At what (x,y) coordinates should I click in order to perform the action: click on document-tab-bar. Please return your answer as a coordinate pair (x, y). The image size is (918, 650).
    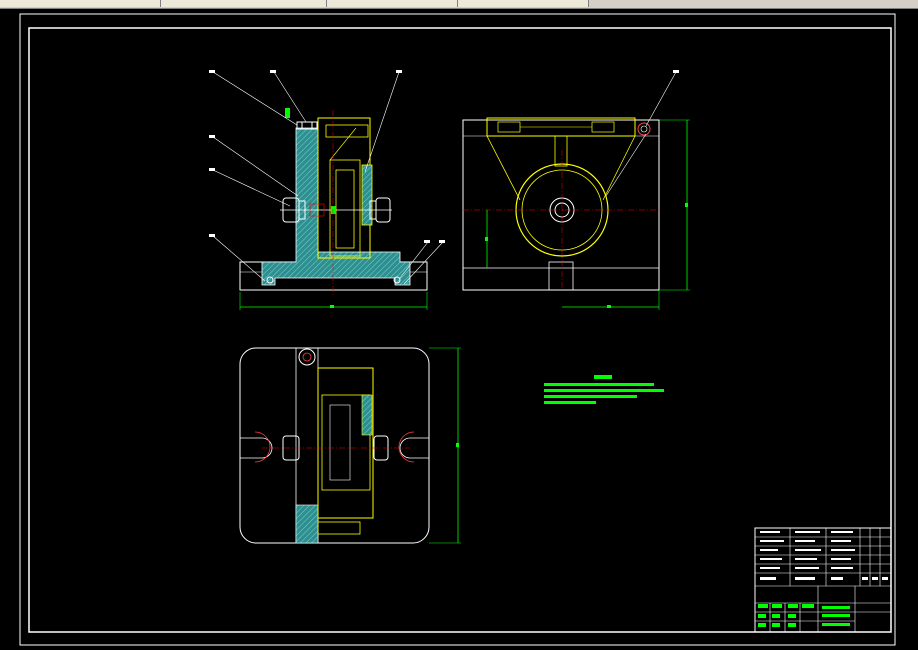
    Looking at the image, I should click on (459, 4).